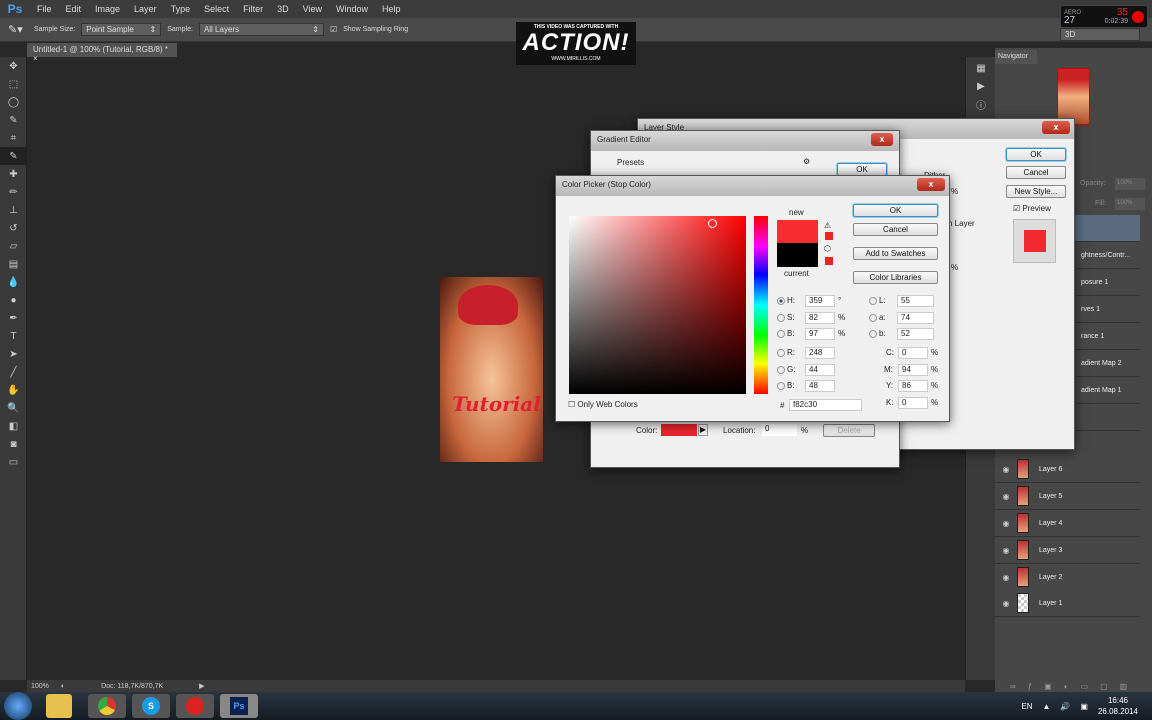 The image size is (1152, 720). Describe the element at coordinates (1067, 523) in the screenshot. I see `layer-row: ◉ Layer 4` at that location.